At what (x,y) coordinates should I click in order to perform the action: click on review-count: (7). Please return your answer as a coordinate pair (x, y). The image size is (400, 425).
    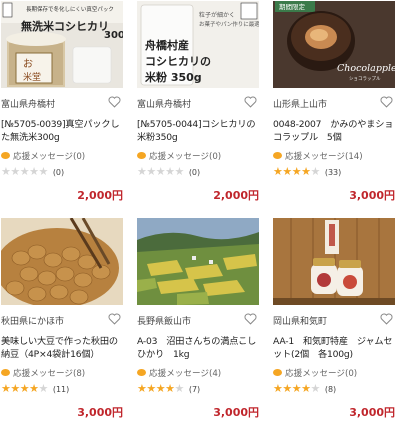
    Looking at the image, I should click on (194, 389).